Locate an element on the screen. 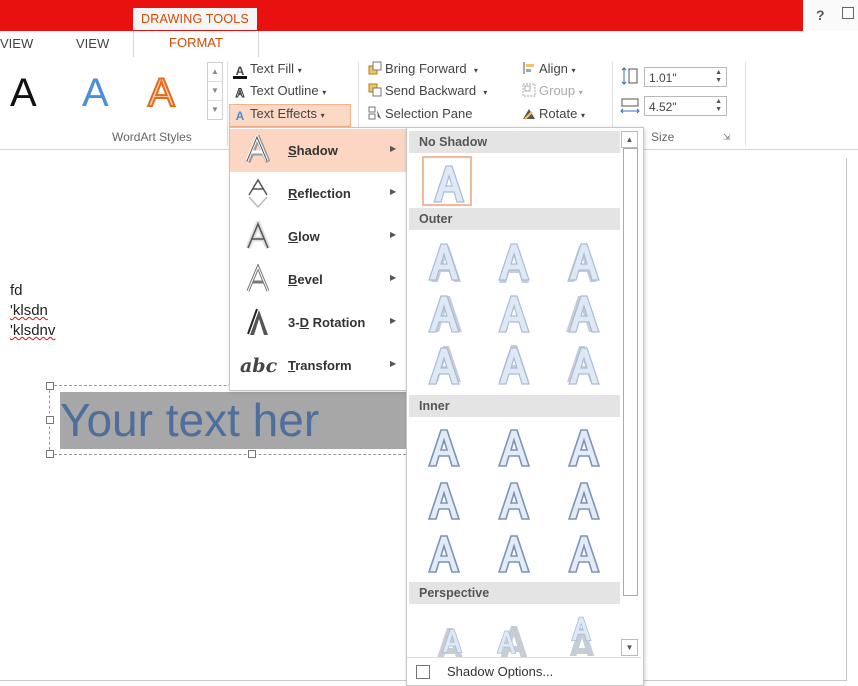 The image size is (858, 686). group-button: Group ▾ is located at coordinates (552, 90).